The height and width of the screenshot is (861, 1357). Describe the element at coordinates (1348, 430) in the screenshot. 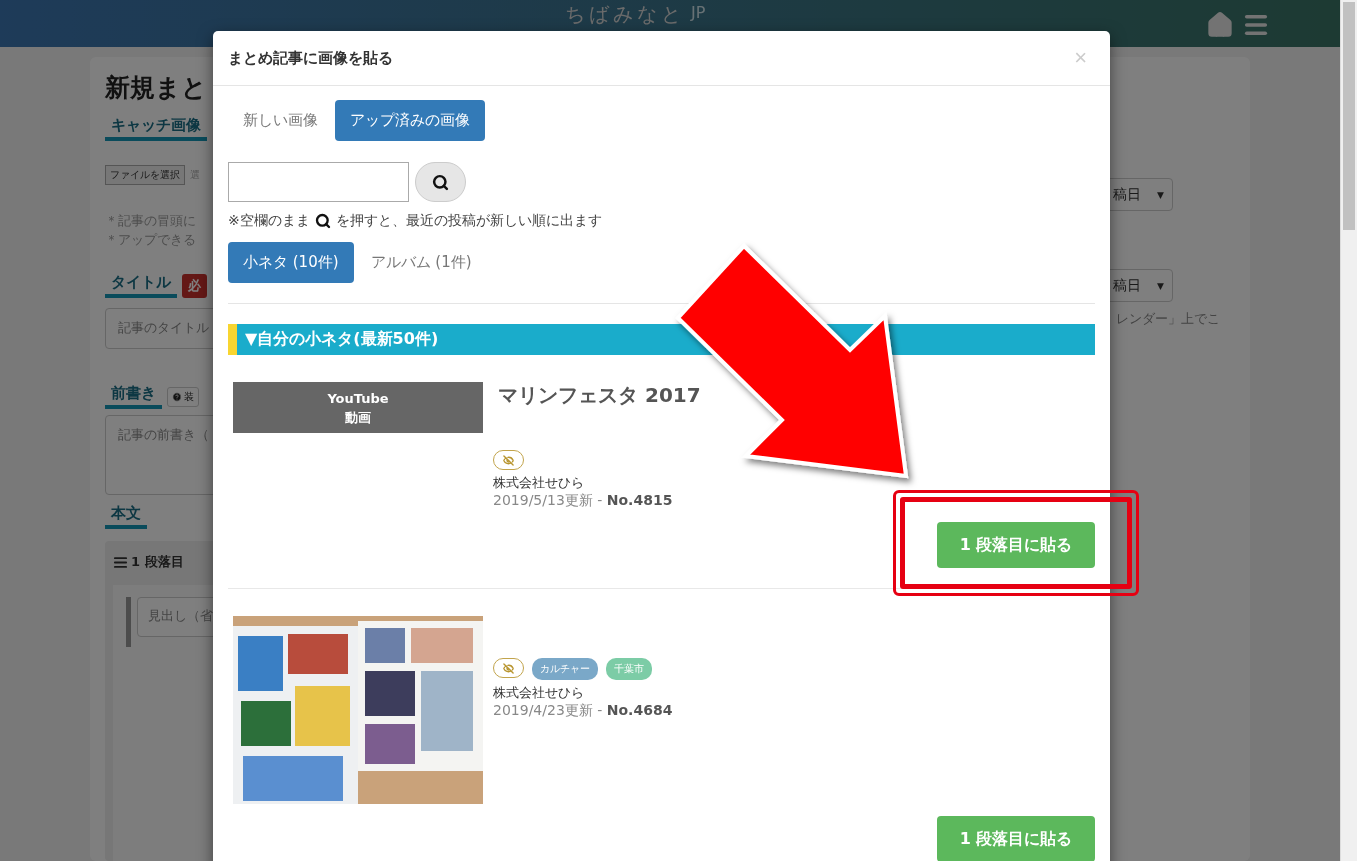

I see `scrollbar` at that location.